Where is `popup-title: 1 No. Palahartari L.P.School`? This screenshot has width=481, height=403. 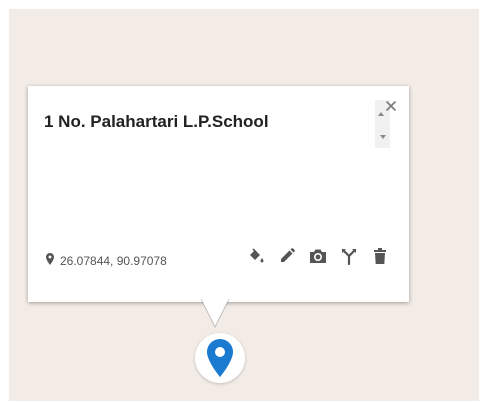
popup-title: 1 No. Palahartari L.P.School is located at coordinates (156, 121).